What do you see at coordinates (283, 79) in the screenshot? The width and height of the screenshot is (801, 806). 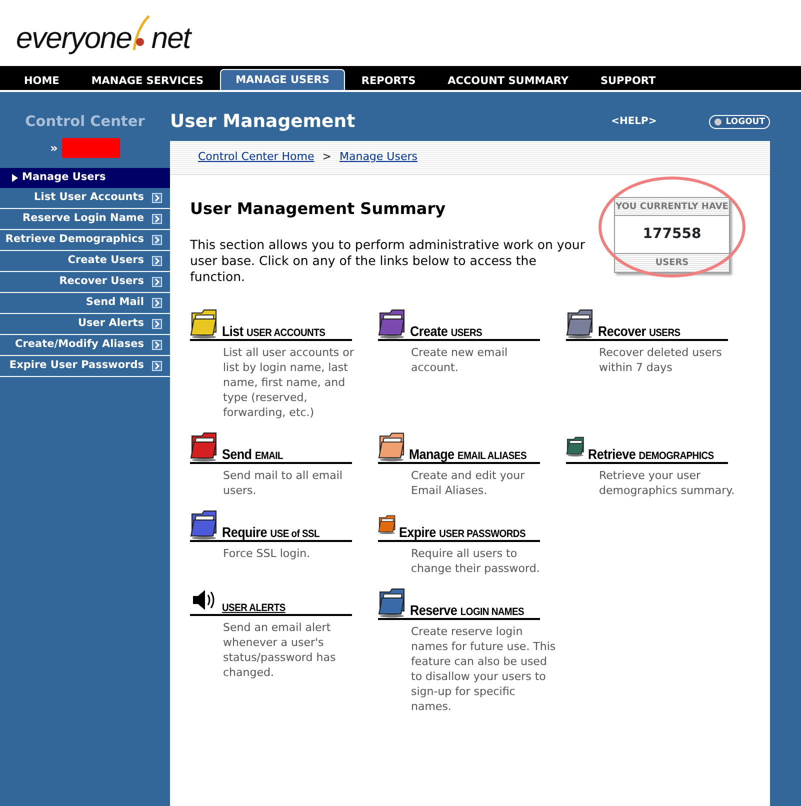 I see `nav-tab: MANAGE USERS` at bounding box center [283, 79].